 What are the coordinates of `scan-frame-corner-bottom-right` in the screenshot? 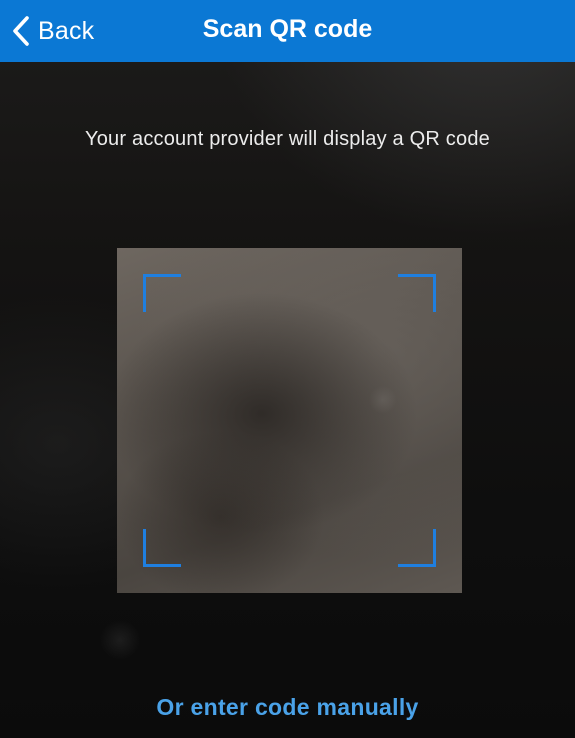 It's located at (417, 548).